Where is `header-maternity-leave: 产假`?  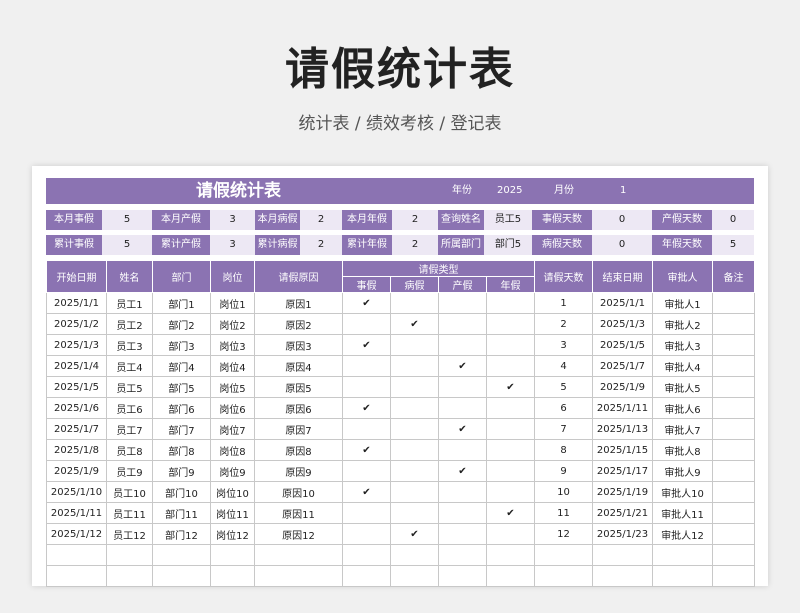 header-maternity-leave: 产假 is located at coordinates (462, 284).